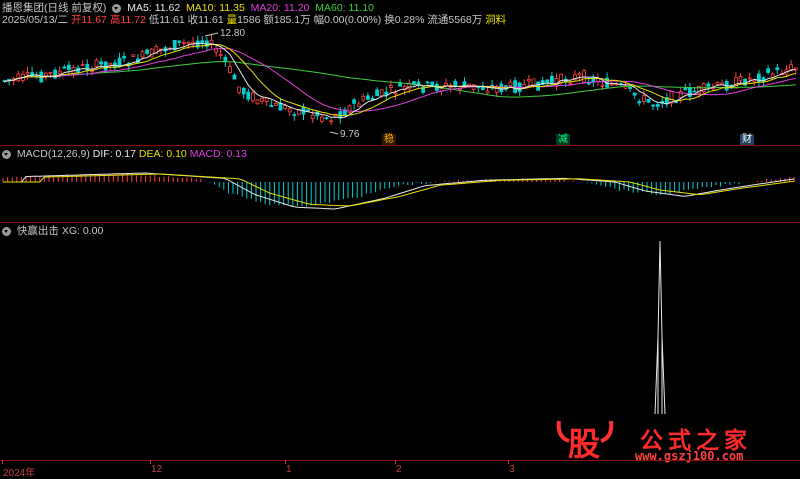 The image size is (800, 479). What do you see at coordinates (495, 20) in the screenshot?
I see `extra-link: 洞料` at bounding box center [495, 20].